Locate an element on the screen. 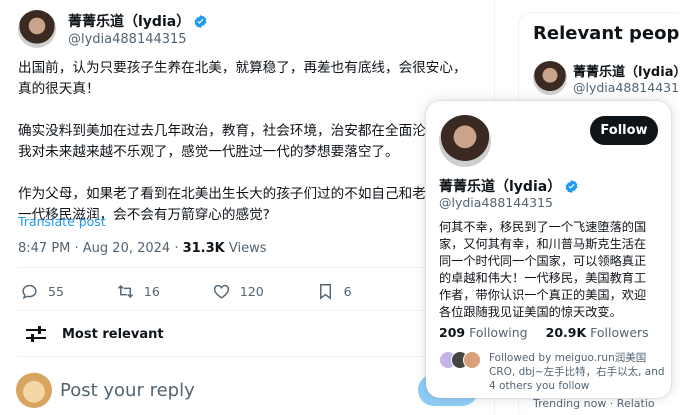 This screenshot has height=415, width=680. relevant-person-handle: @lydia488144315 is located at coordinates (626, 87).